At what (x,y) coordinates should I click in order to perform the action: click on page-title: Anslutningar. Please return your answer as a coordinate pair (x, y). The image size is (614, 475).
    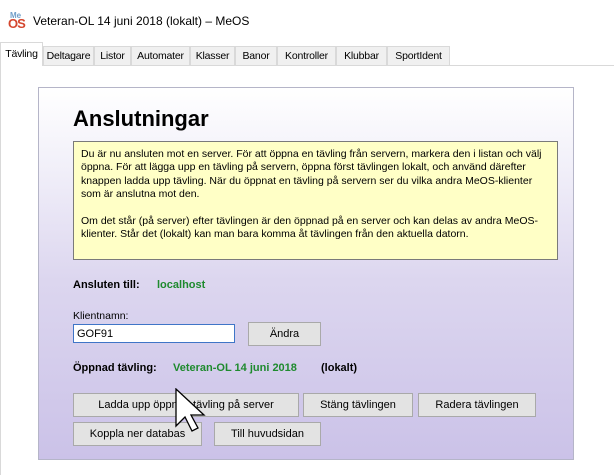
    Looking at the image, I should click on (141, 118).